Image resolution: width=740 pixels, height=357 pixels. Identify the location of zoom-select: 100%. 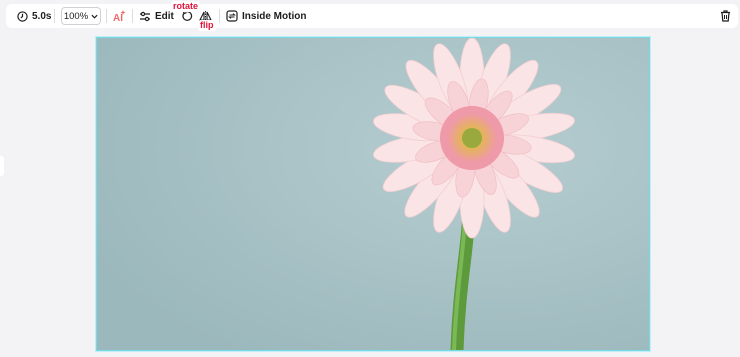
(81, 16).